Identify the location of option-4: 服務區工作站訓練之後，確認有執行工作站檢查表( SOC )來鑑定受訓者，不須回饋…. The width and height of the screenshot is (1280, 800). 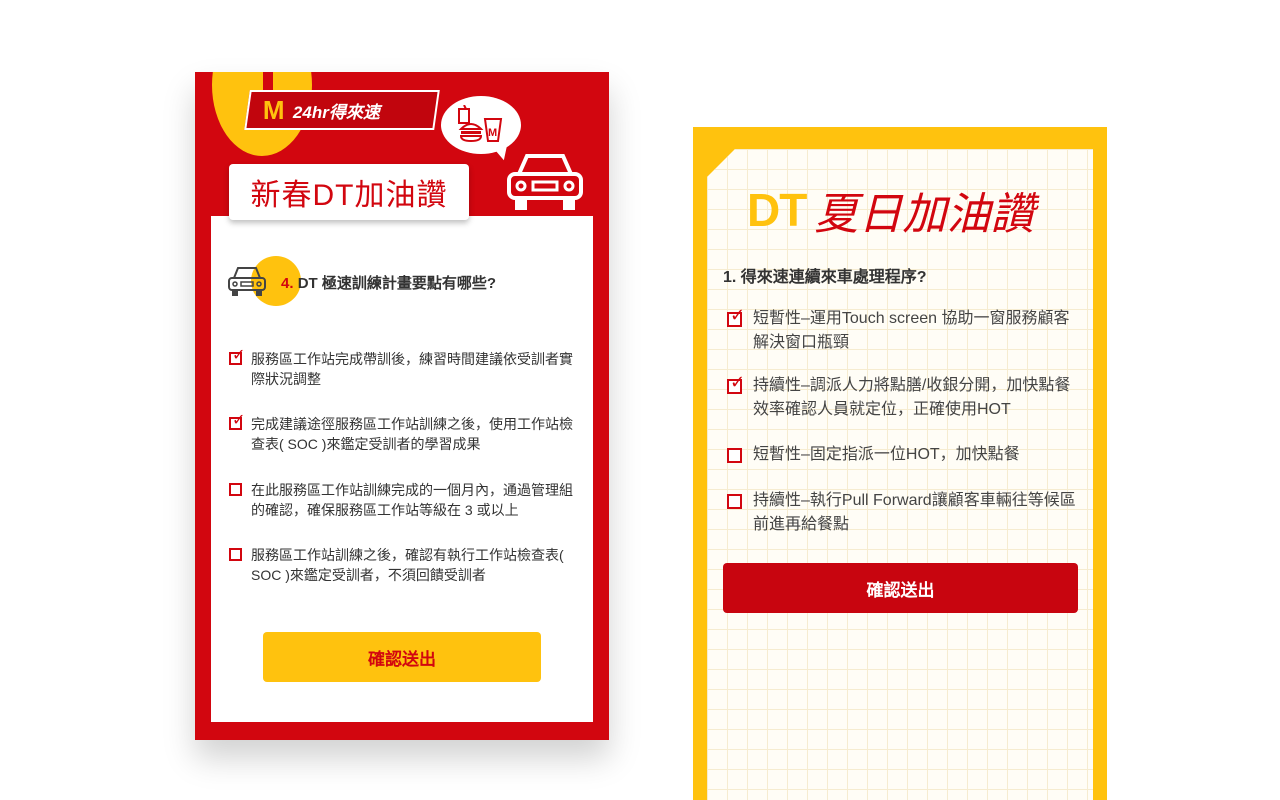
(403, 565).